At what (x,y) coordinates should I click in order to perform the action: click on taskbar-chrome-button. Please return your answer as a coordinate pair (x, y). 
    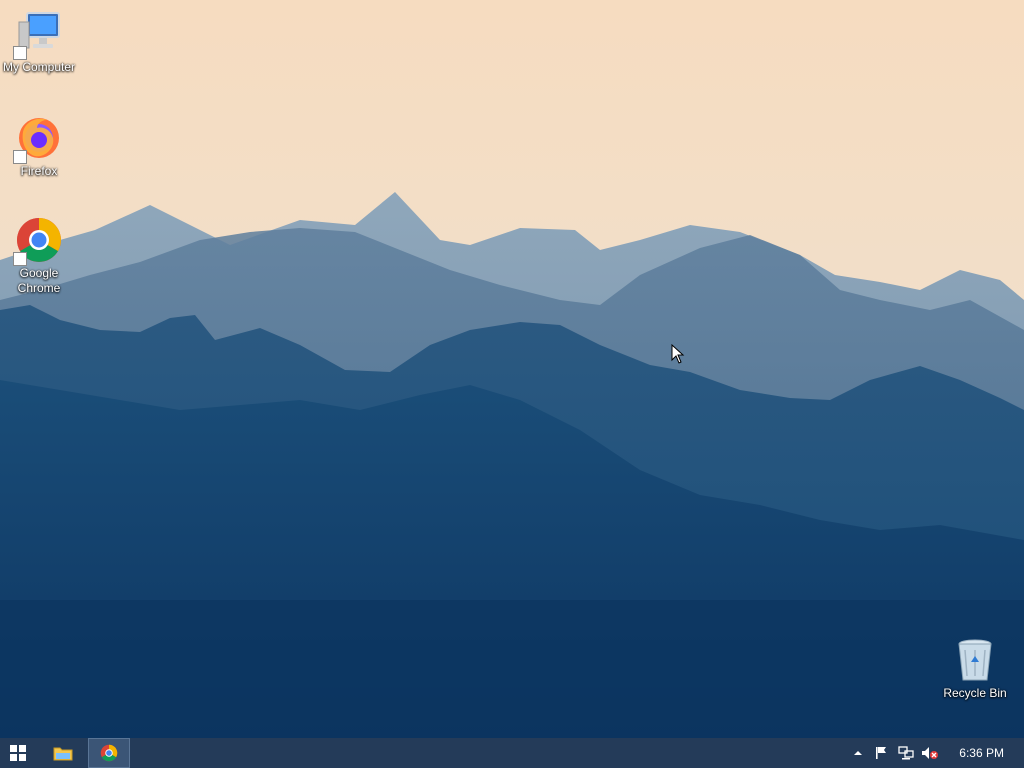
    Looking at the image, I should click on (109, 753).